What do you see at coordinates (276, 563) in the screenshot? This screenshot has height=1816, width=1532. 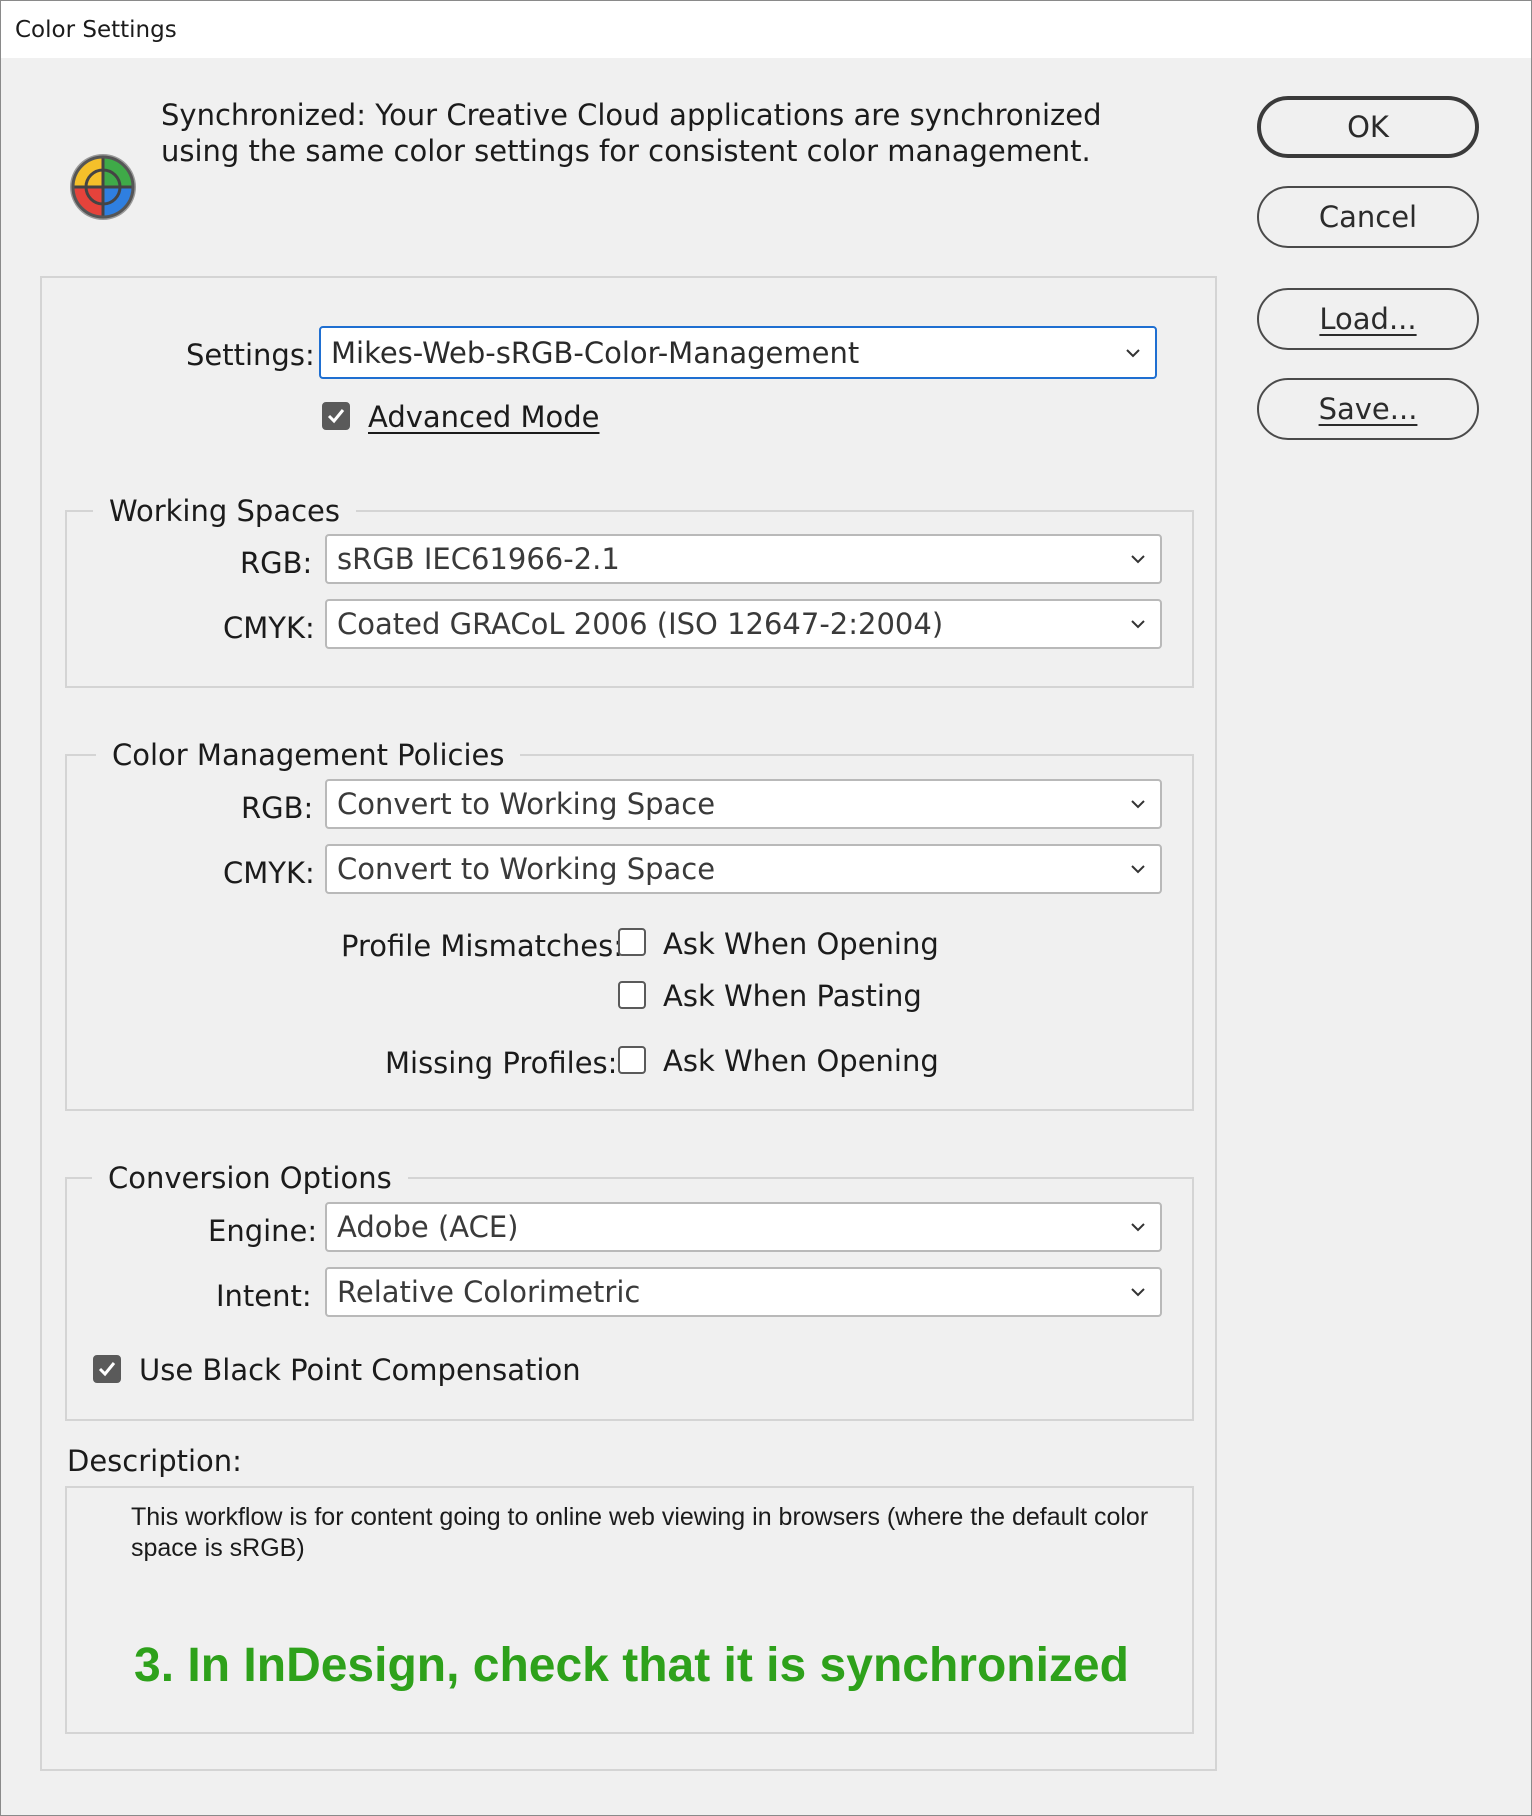 I see `ws-rgb-label: RGB:` at bounding box center [276, 563].